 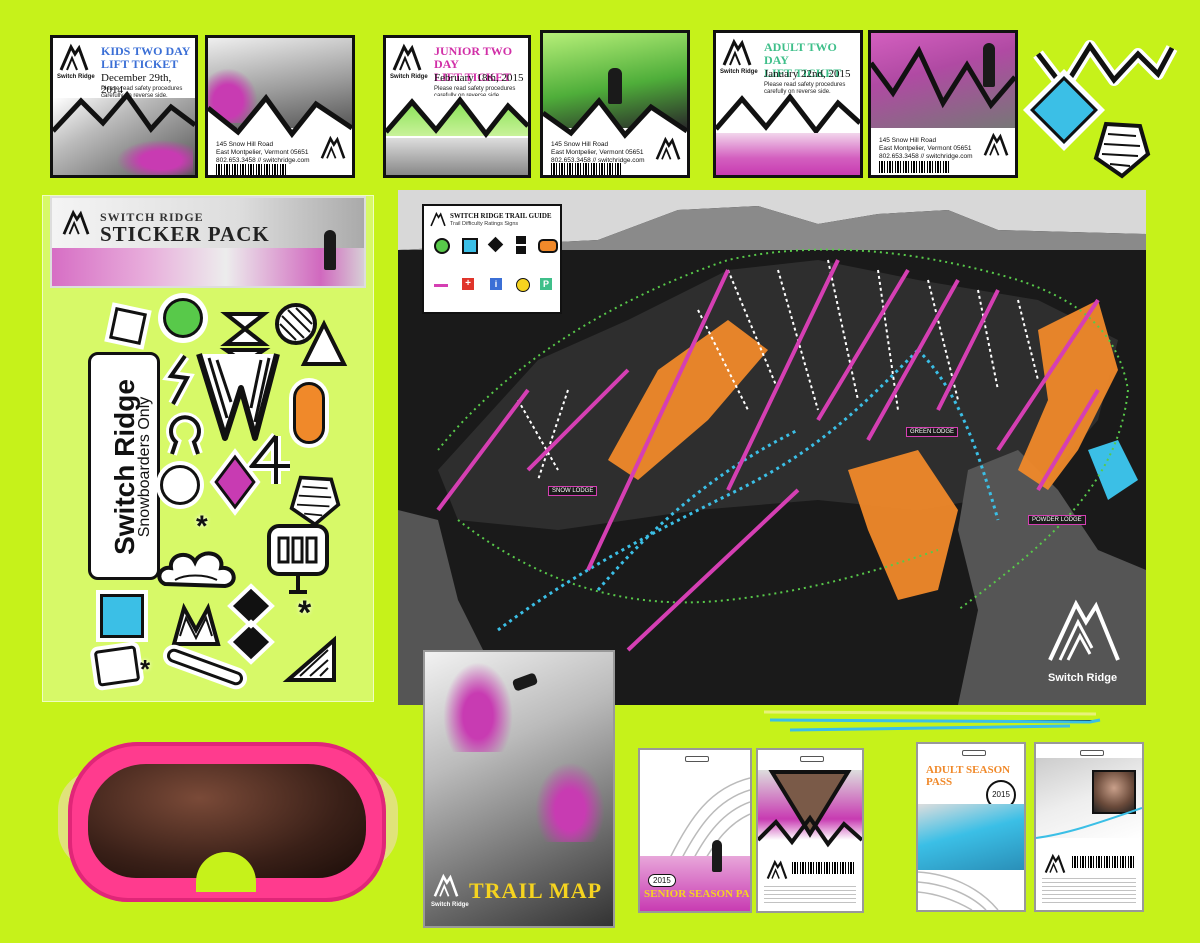 What do you see at coordinates (548, 246) in the screenshot?
I see `orange-pill-icon` at bounding box center [548, 246].